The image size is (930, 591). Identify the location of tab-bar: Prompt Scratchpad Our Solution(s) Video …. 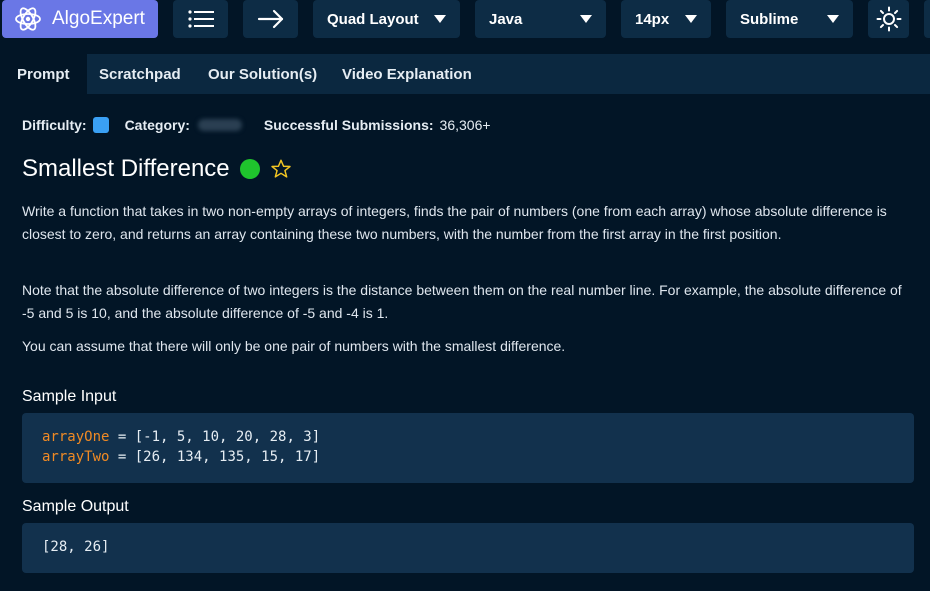
(465, 74).